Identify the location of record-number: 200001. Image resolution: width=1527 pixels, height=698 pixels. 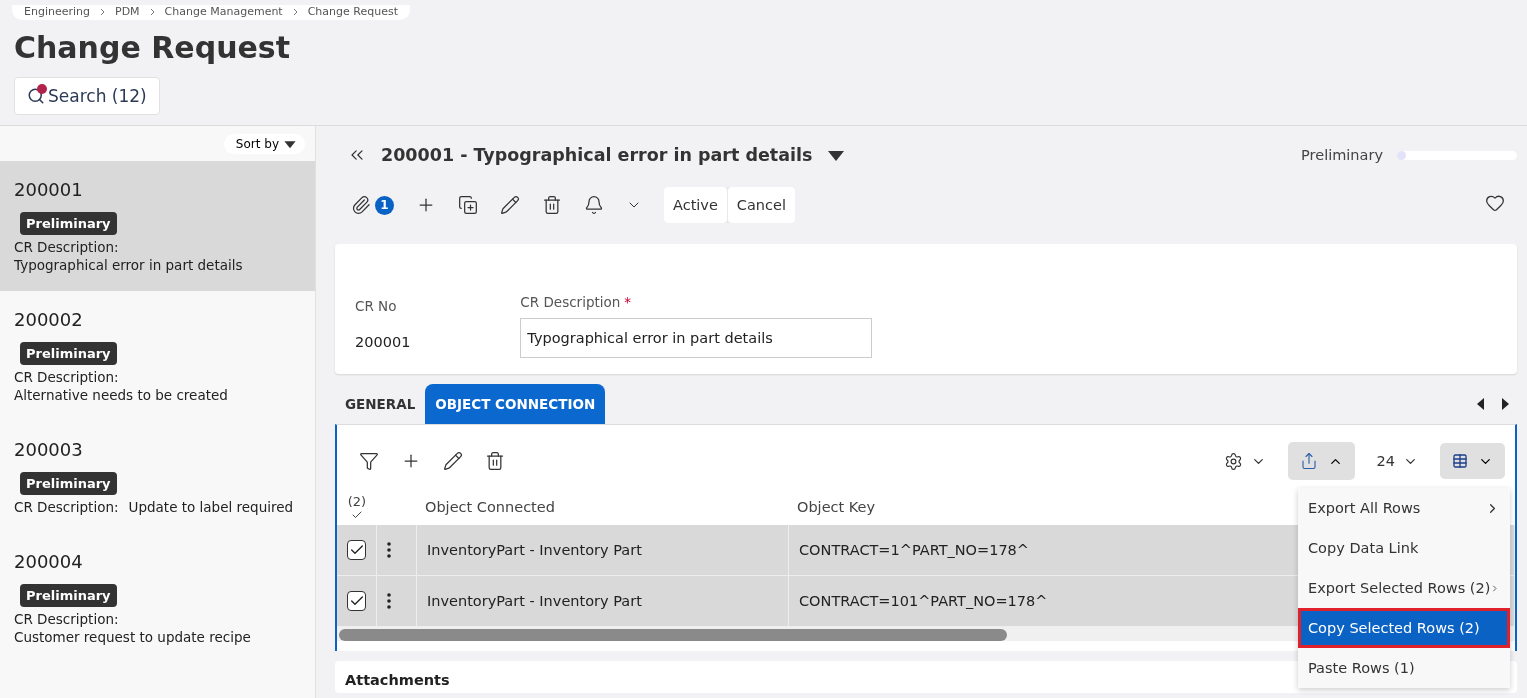
(48, 189).